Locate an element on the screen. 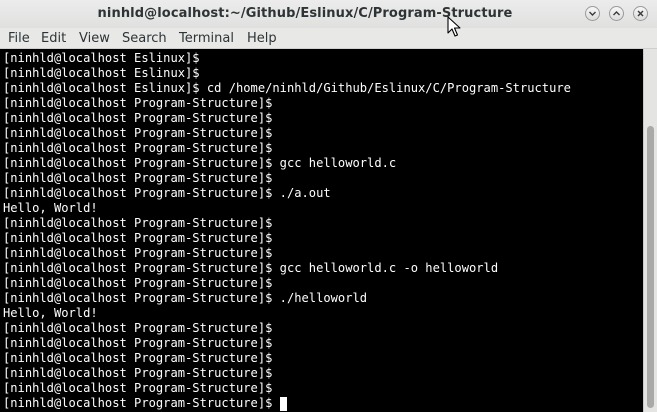  menu-search: Search is located at coordinates (144, 39).